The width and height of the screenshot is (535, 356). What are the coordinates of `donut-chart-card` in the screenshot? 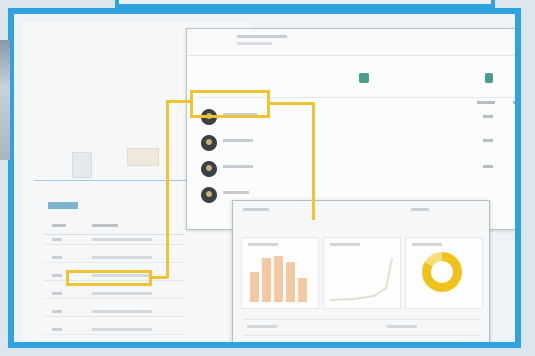 It's located at (444, 273).